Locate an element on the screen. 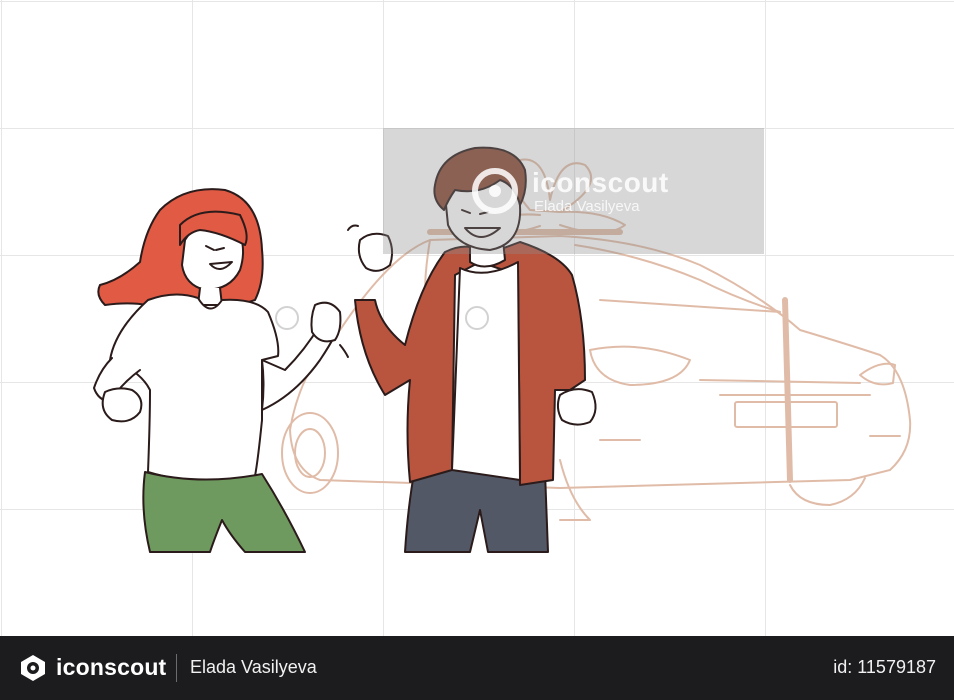  footer-bar: iconscout Elada Vasilyeva id: 11579187 is located at coordinates (477, 668).